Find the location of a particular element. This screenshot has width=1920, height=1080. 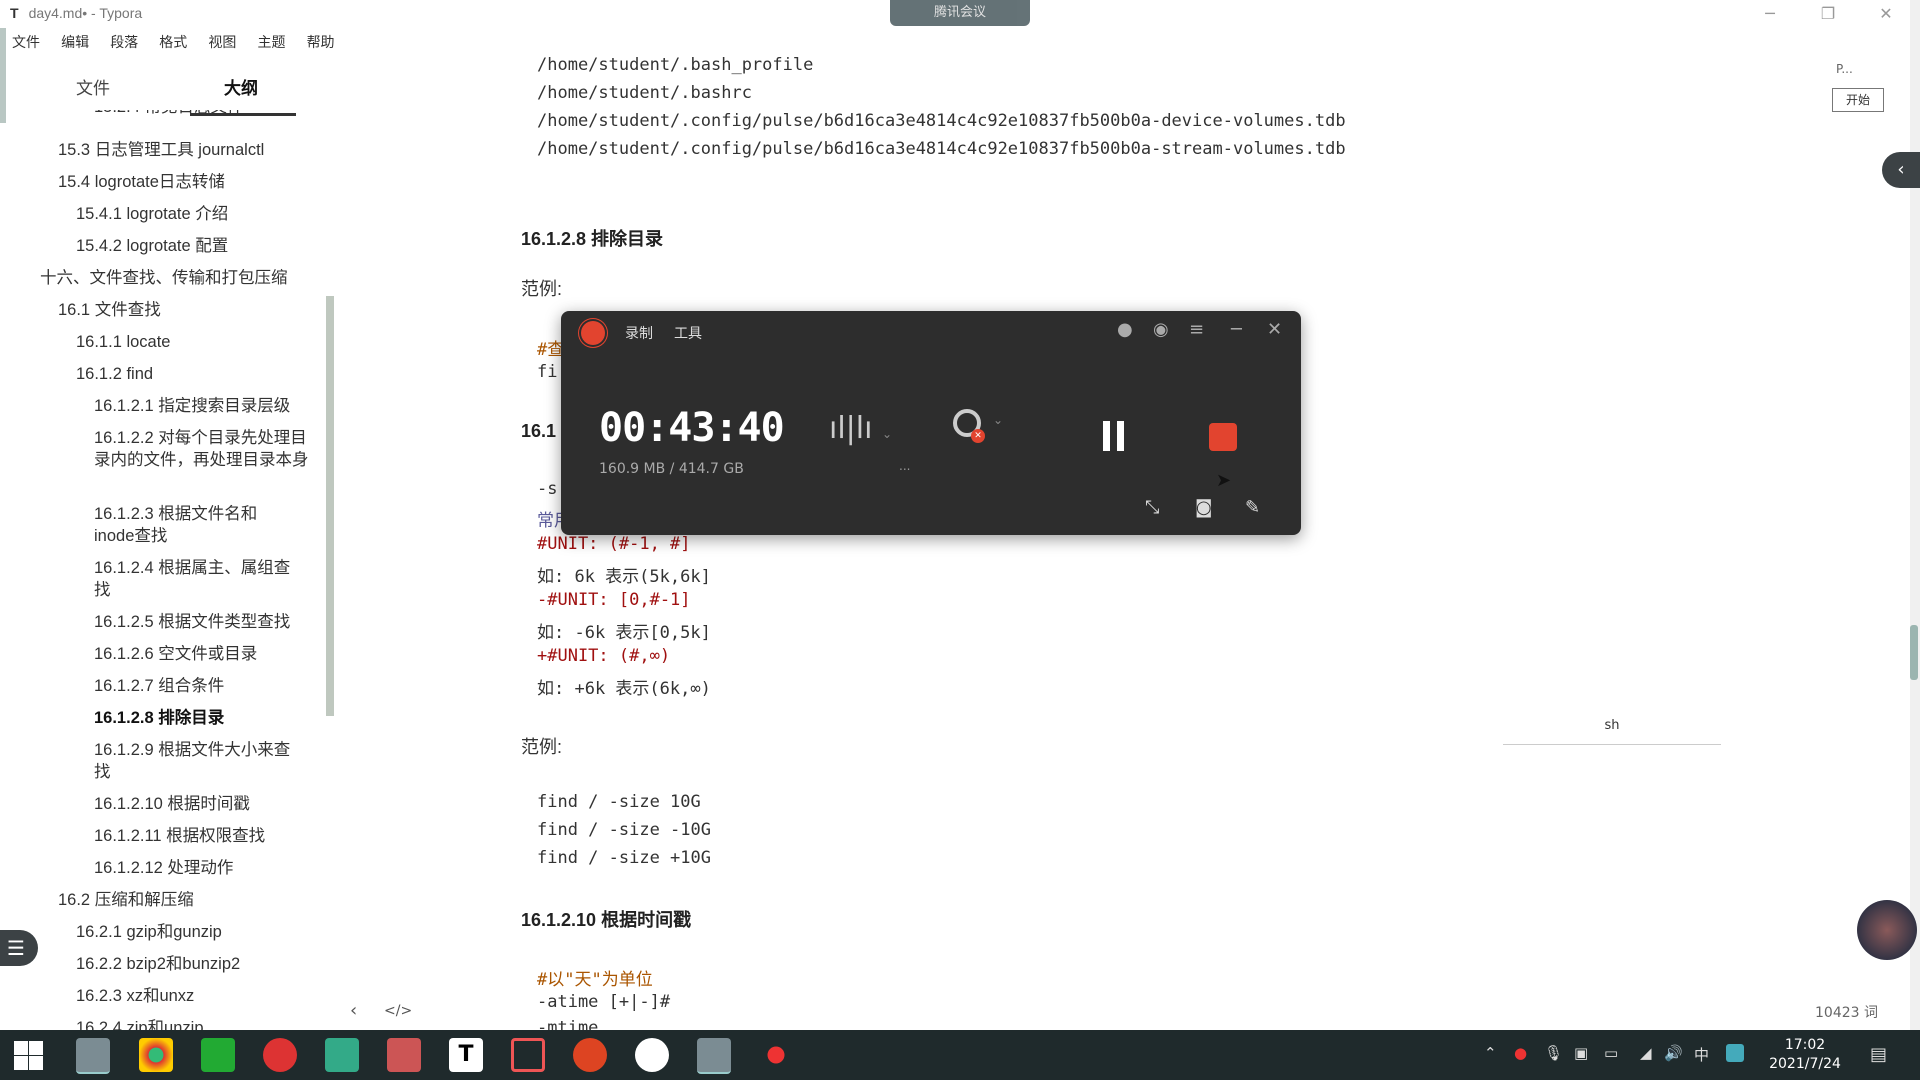

window-title: Tday4.md• - Typora is located at coordinates (76, 13).